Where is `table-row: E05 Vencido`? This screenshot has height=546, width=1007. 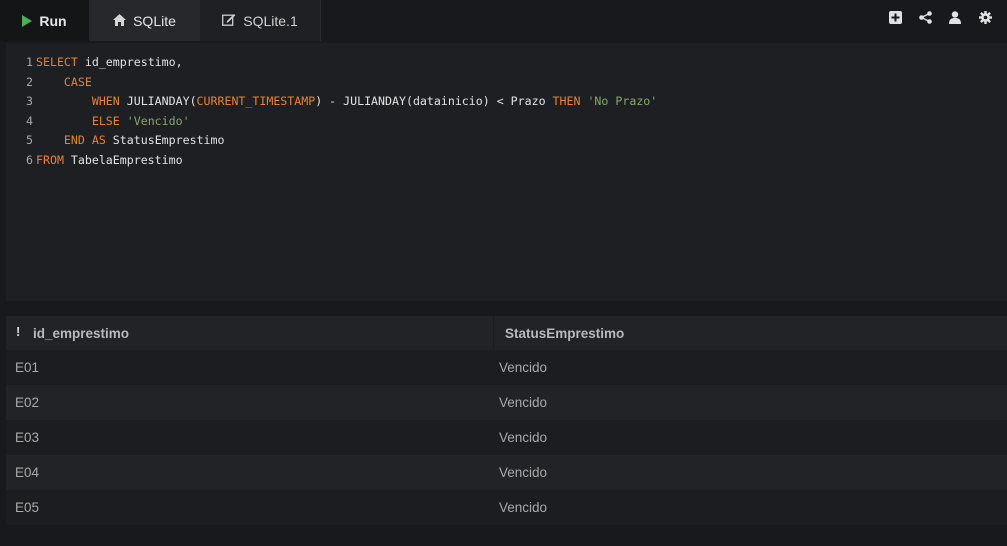 table-row: E05 Vencido is located at coordinates (506, 507).